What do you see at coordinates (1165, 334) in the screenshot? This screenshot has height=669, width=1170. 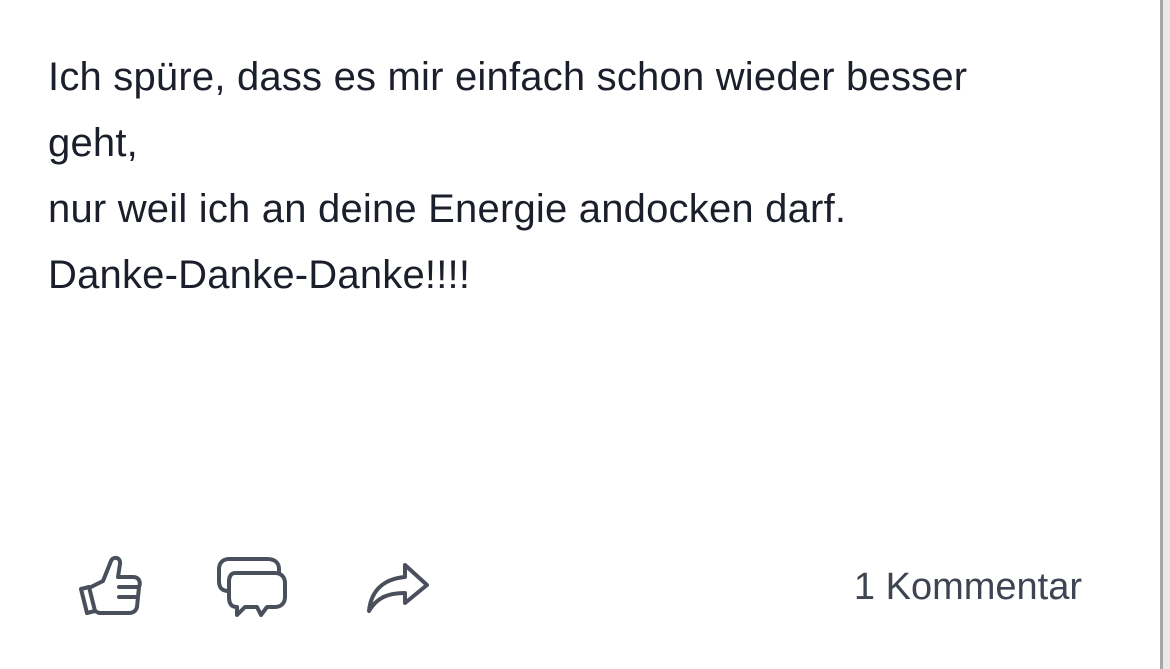 I see `scrollbar-edge` at bounding box center [1165, 334].